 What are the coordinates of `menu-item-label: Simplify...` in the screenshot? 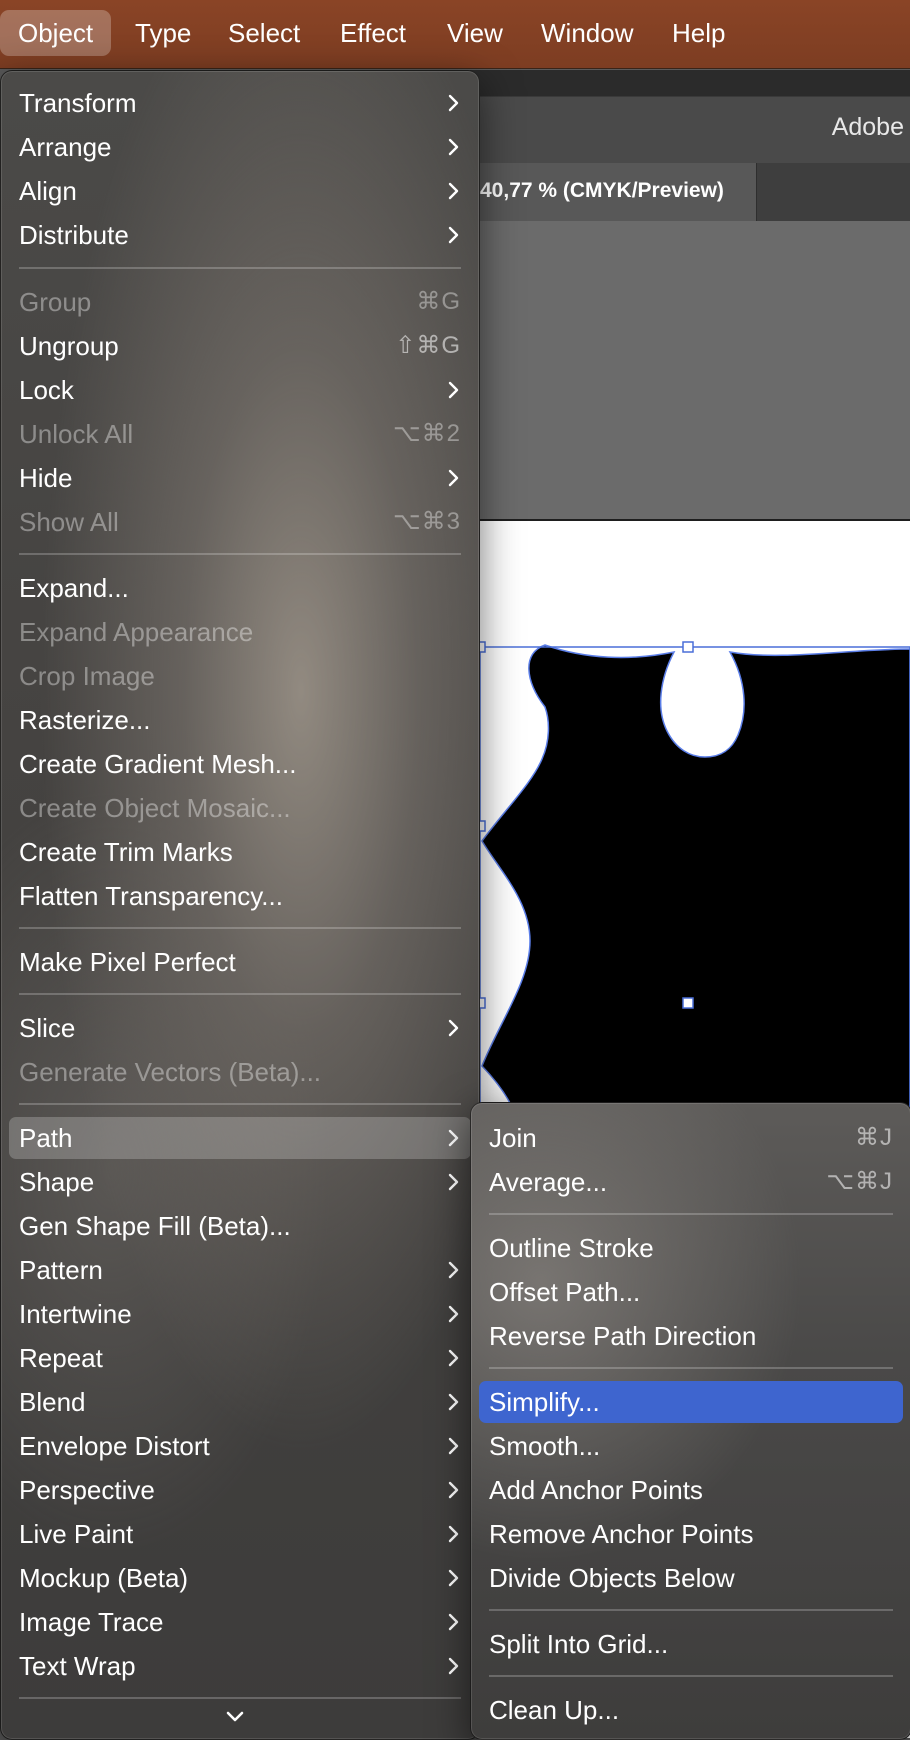 It's located at (544, 1402).